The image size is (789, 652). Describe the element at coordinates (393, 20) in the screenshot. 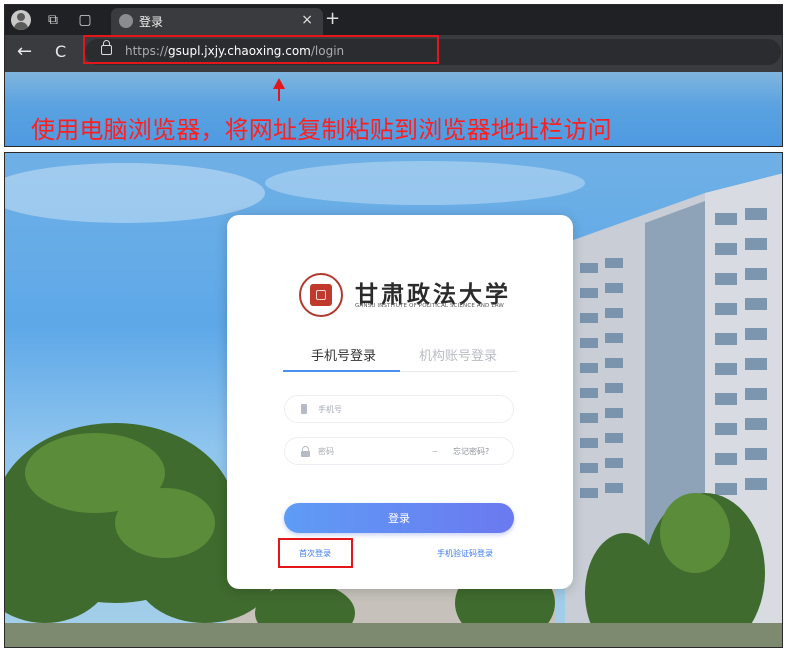

I see `tab-bar: ⧉ ▢ 登录 × +` at that location.